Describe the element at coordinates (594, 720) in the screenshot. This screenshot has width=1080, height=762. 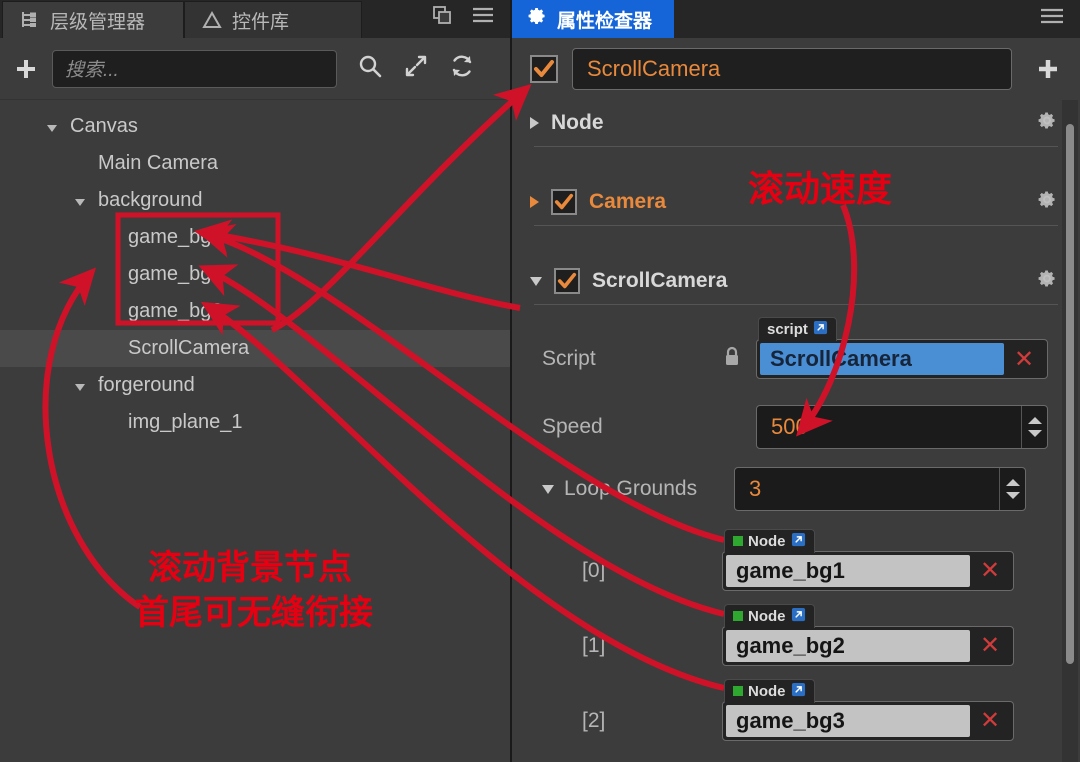
I see `array-index-label: [2]` at that location.